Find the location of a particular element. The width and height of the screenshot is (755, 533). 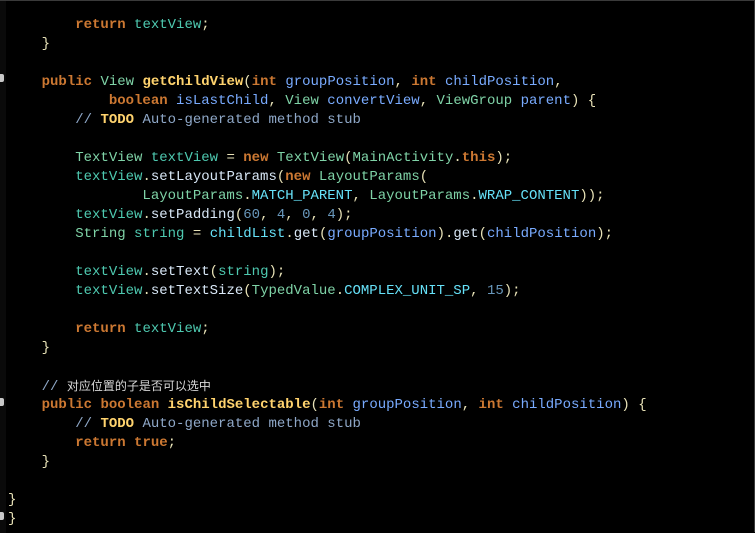

code-line: textView.setText(string); is located at coordinates (180, 272).